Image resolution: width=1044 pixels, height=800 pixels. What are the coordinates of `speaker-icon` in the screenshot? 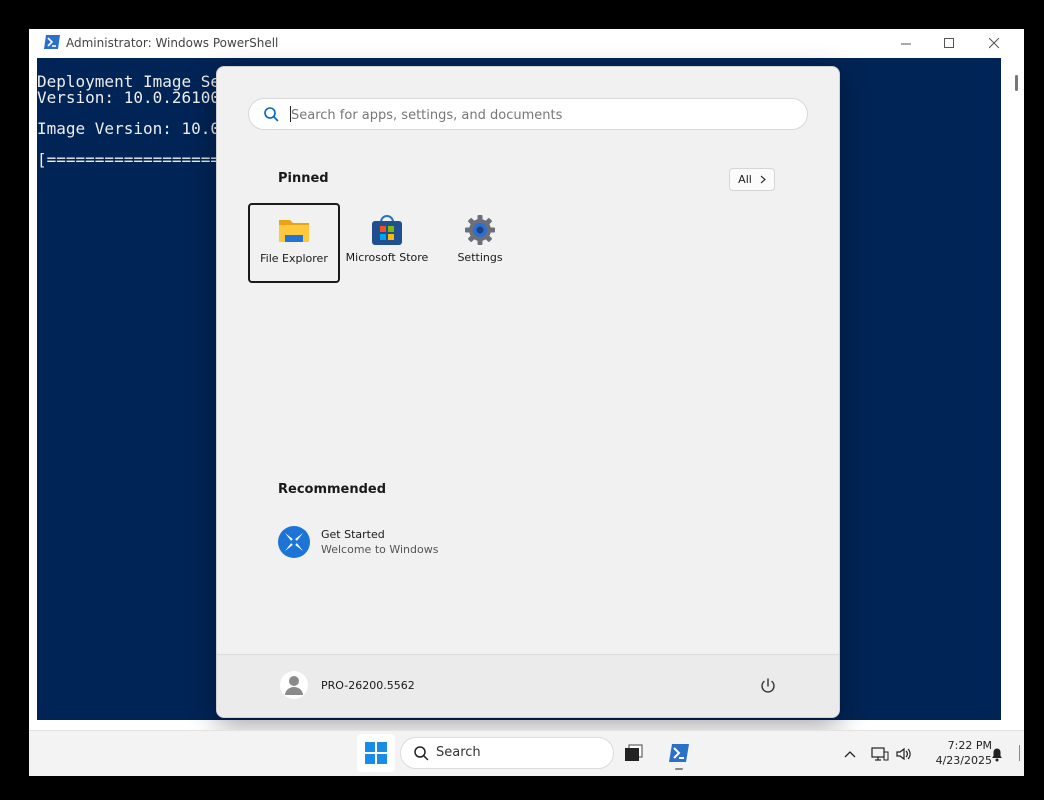 It's located at (903, 753).